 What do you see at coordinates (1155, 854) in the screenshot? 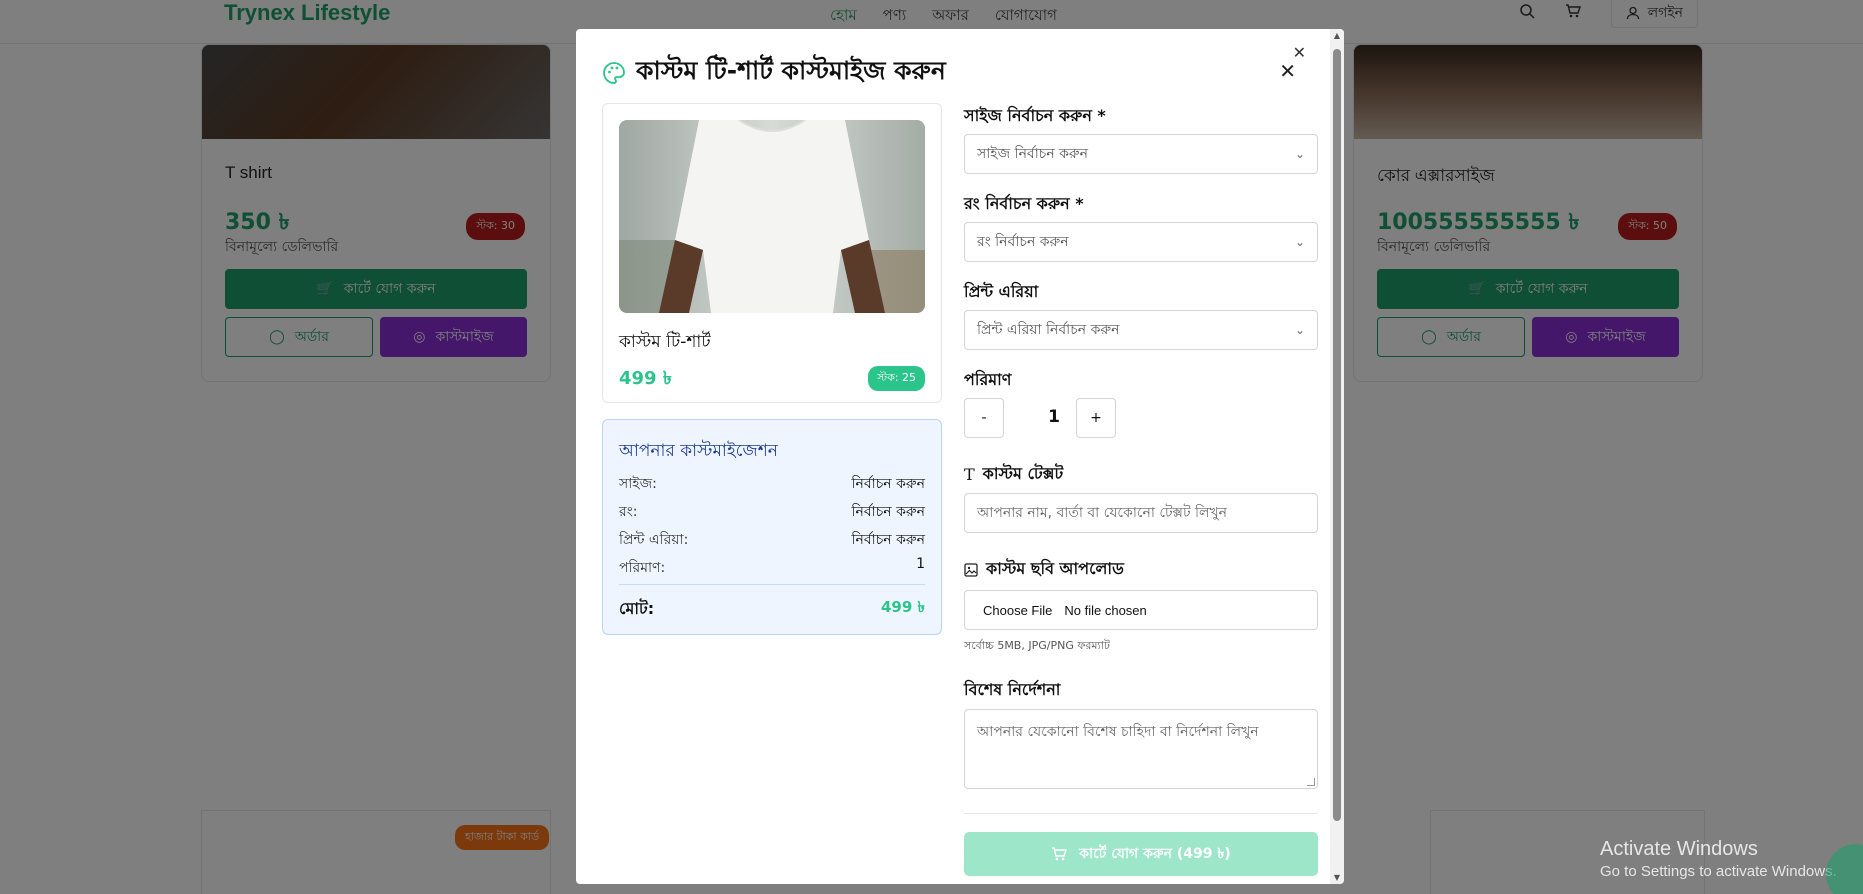
I see `submit-label: কার্টে যোগ করুন (499 ৳)` at bounding box center [1155, 854].